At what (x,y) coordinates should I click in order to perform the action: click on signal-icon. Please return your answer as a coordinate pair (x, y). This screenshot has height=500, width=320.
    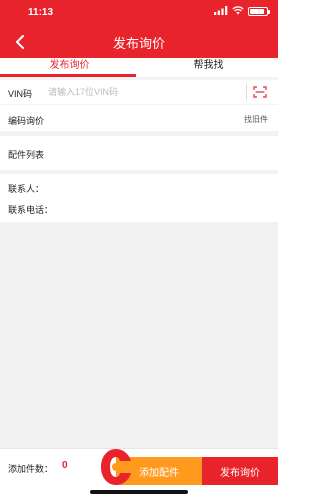
    Looking at the image, I should click on (221, 11).